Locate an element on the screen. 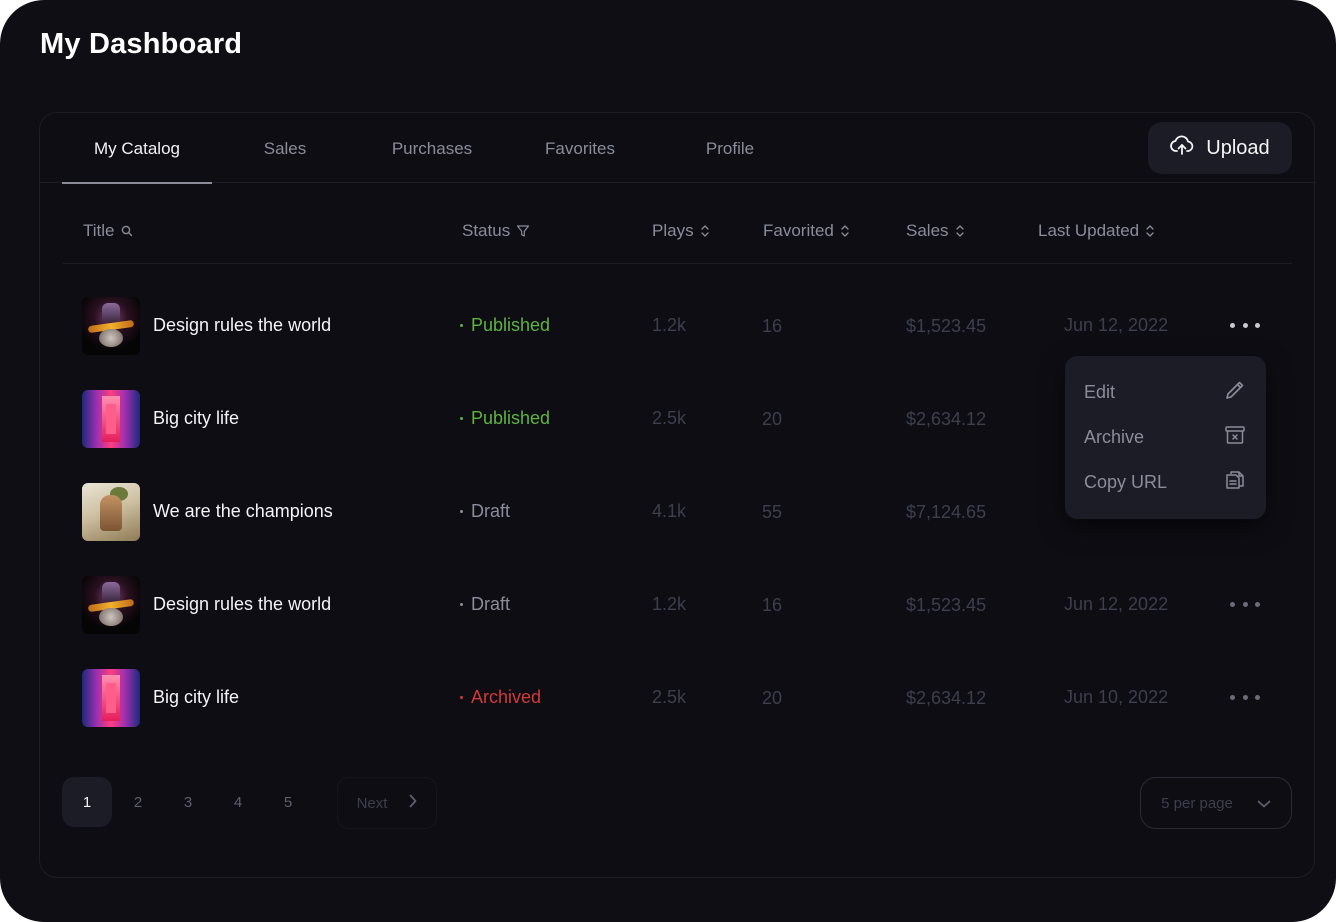 The height and width of the screenshot is (922, 1336). menu-item-archive: Archive is located at coordinates (1165, 437).